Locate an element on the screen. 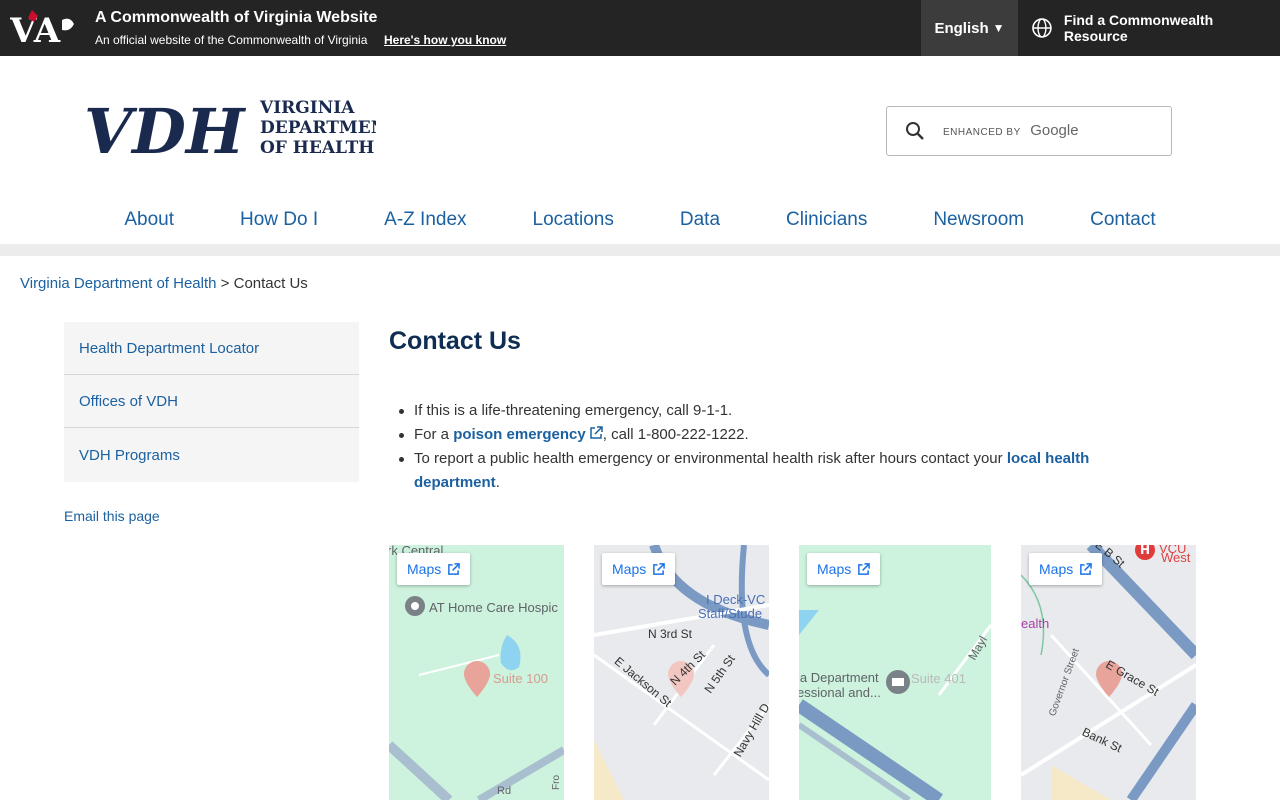  map-4-label-2: West is located at coordinates (1176, 557).